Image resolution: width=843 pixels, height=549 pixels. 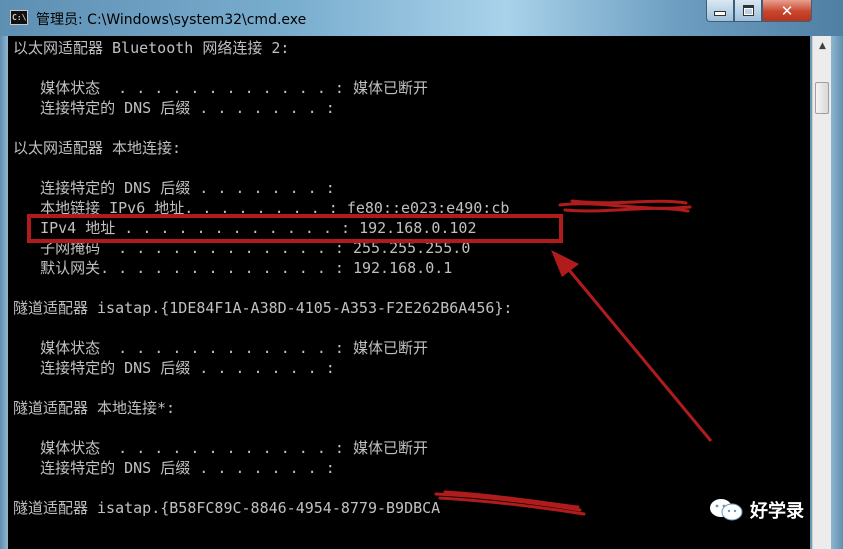 What do you see at coordinates (4, 292) in the screenshot?
I see `window-frame-left` at bounding box center [4, 292].